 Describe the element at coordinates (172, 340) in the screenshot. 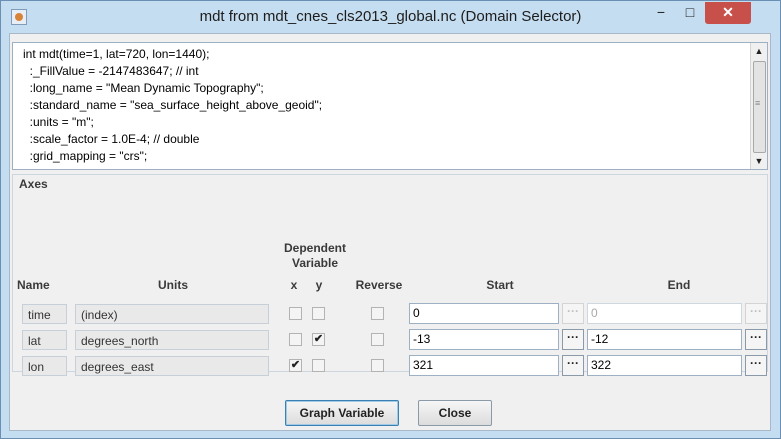

I see `axis-units-lat: degrees_north` at that location.